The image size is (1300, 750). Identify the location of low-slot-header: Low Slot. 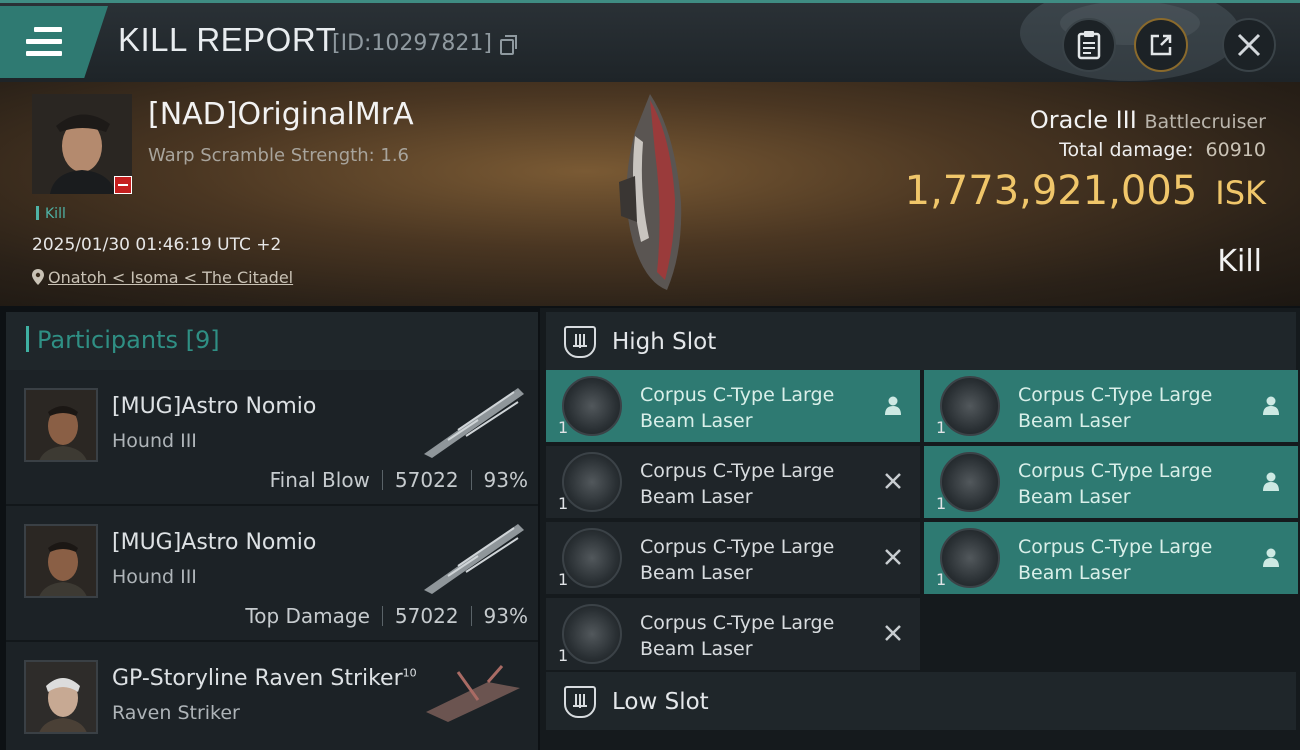
(921, 701).